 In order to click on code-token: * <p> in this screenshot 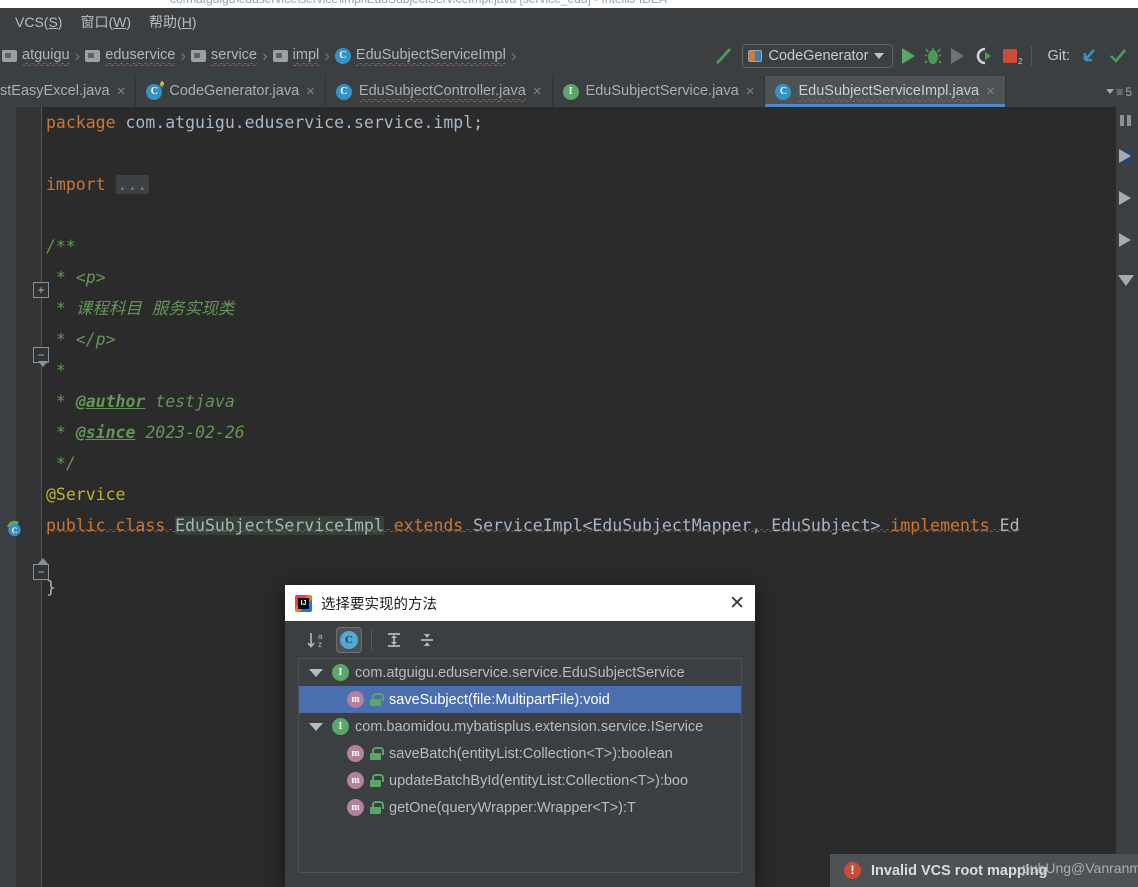, I will do `click(76, 277)`.